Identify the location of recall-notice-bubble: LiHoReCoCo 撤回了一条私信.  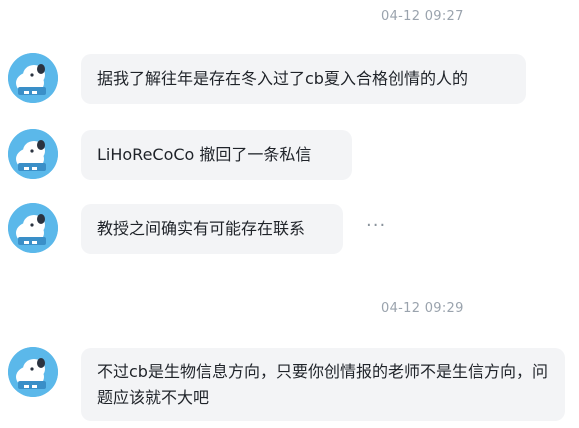
(216, 155).